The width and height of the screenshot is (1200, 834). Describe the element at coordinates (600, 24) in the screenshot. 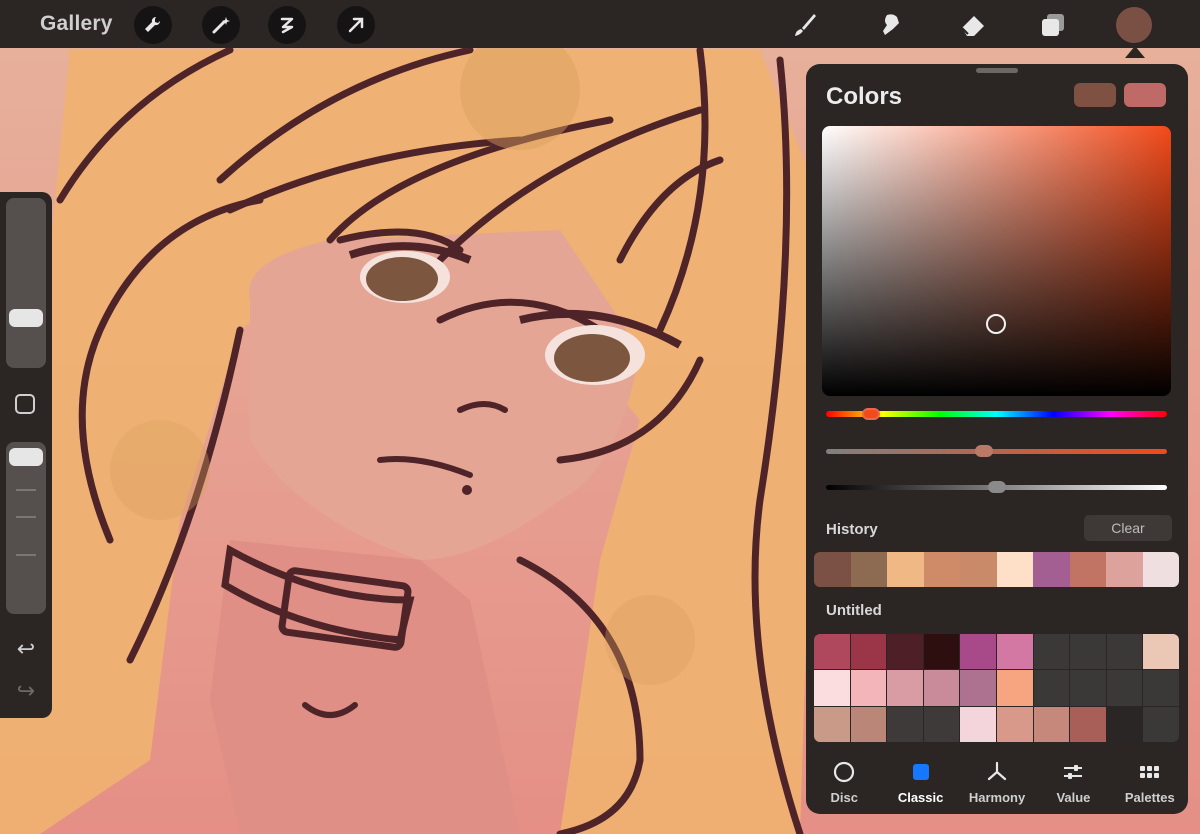

I see `top-toolbar: Gallery` at that location.